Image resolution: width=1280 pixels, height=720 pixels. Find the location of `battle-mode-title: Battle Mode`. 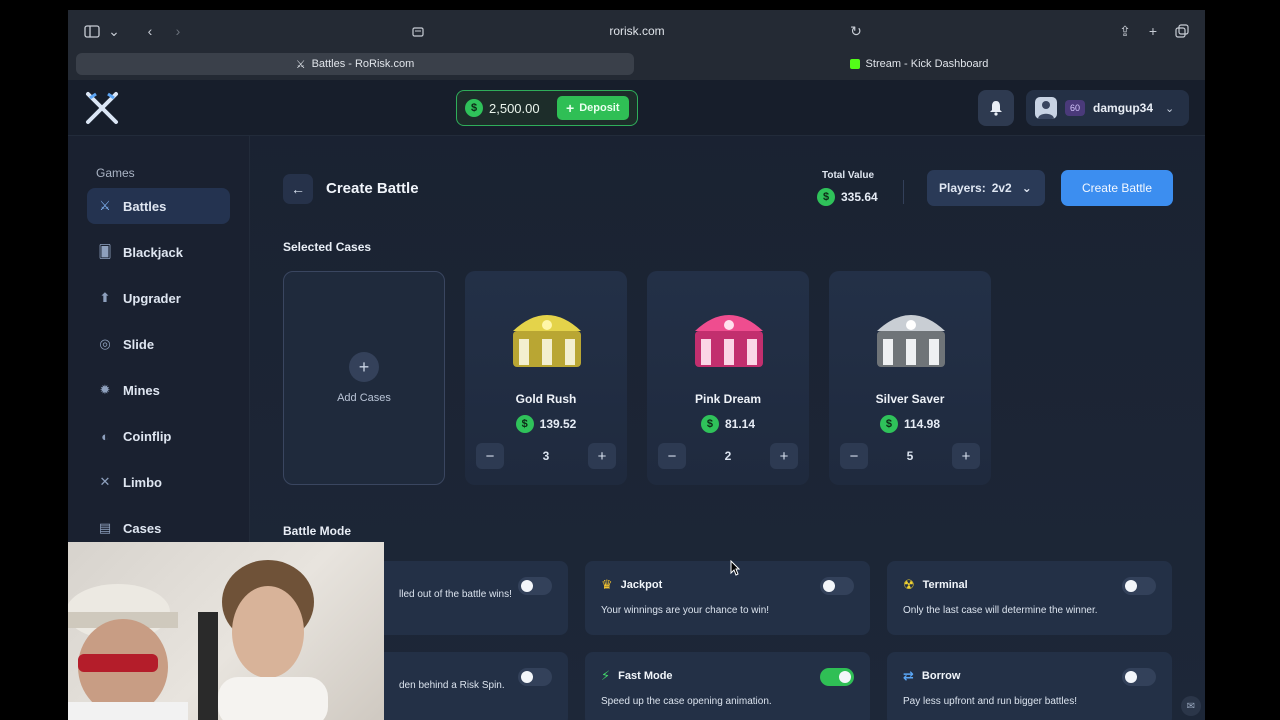

battle-mode-title: Battle Mode is located at coordinates (317, 531).